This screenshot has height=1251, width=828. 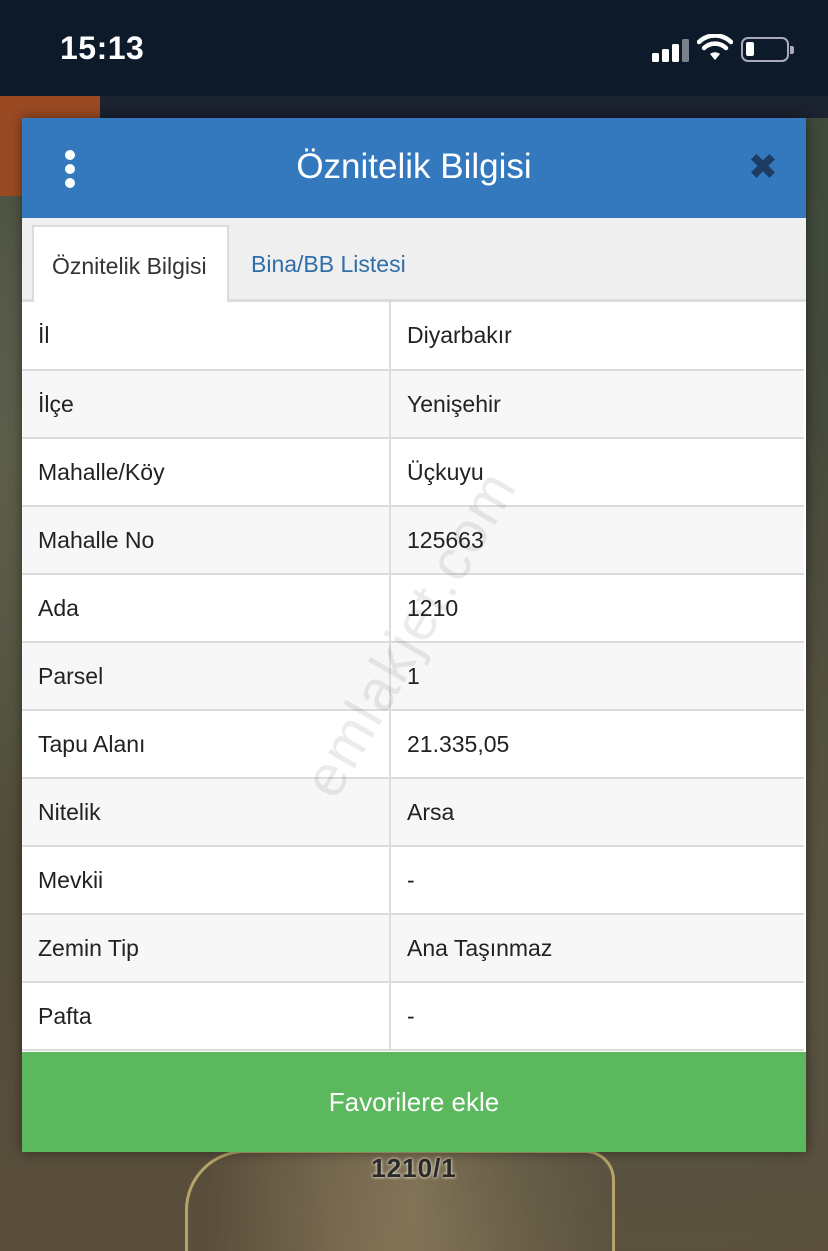 What do you see at coordinates (596, 812) in the screenshot?
I see `attribute-value: Arsa` at bounding box center [596, 812].